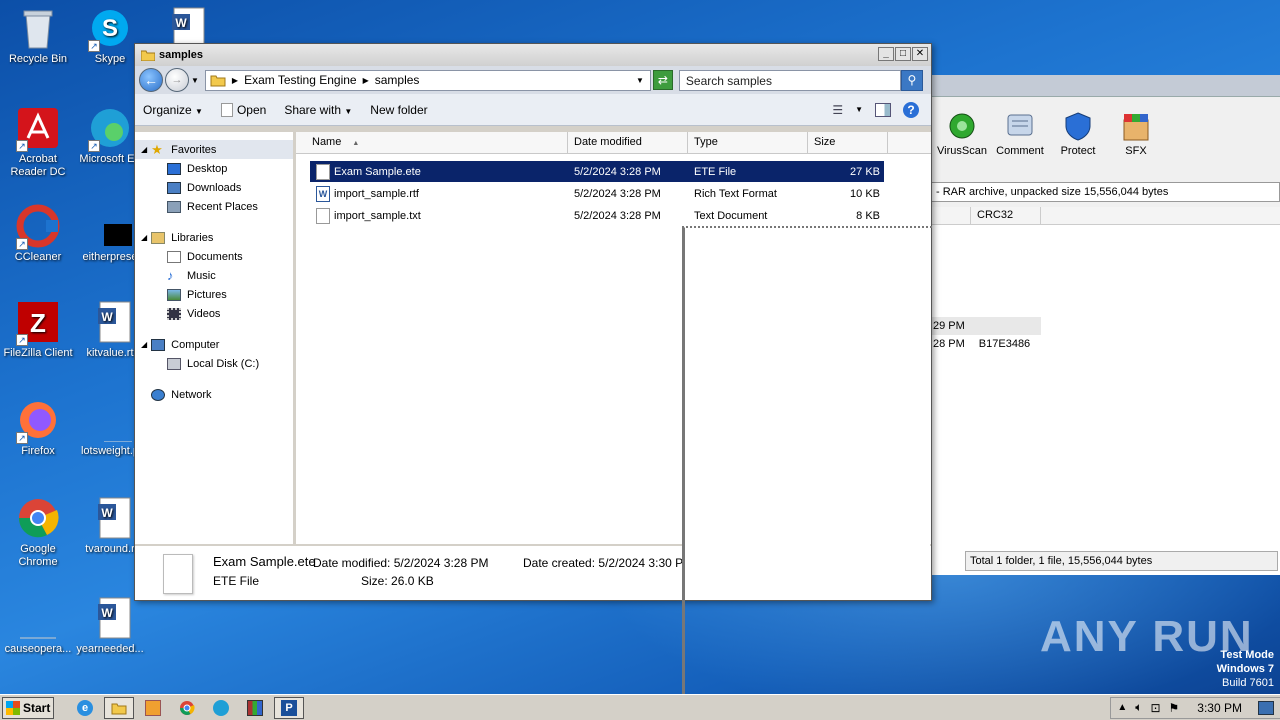 The width and height of the screenshot is (1280, 720). I want to click on winrar-column-time, so click(950, 215).